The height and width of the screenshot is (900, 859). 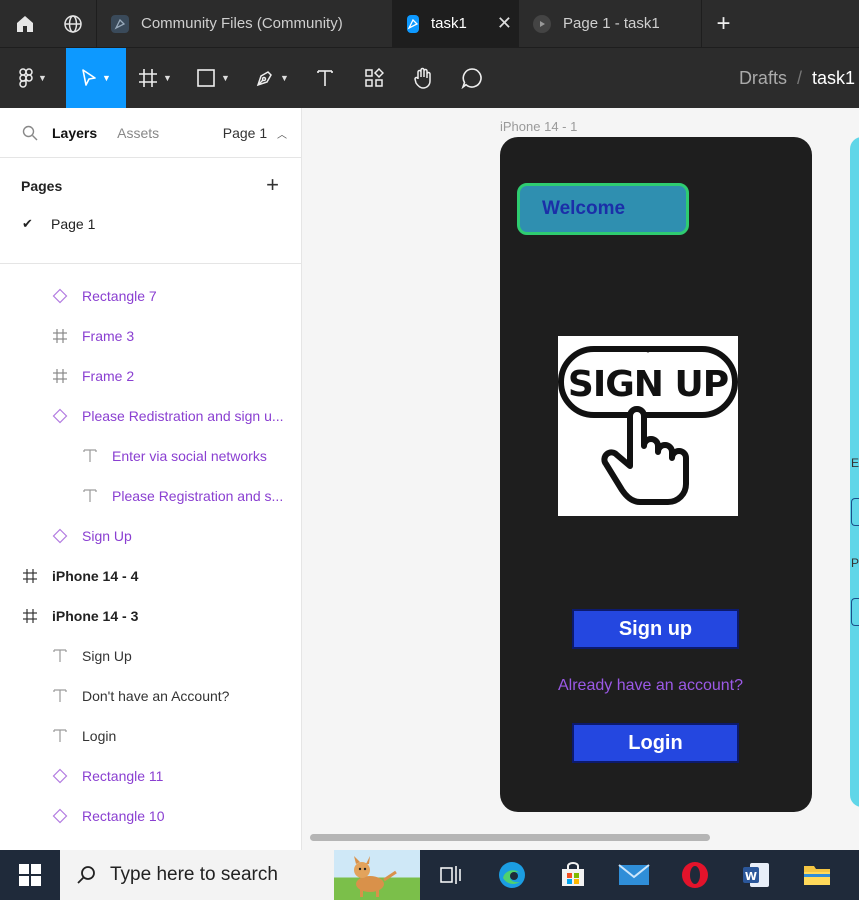 I want to click on layer-item: Login, so click(x=84, y=736).